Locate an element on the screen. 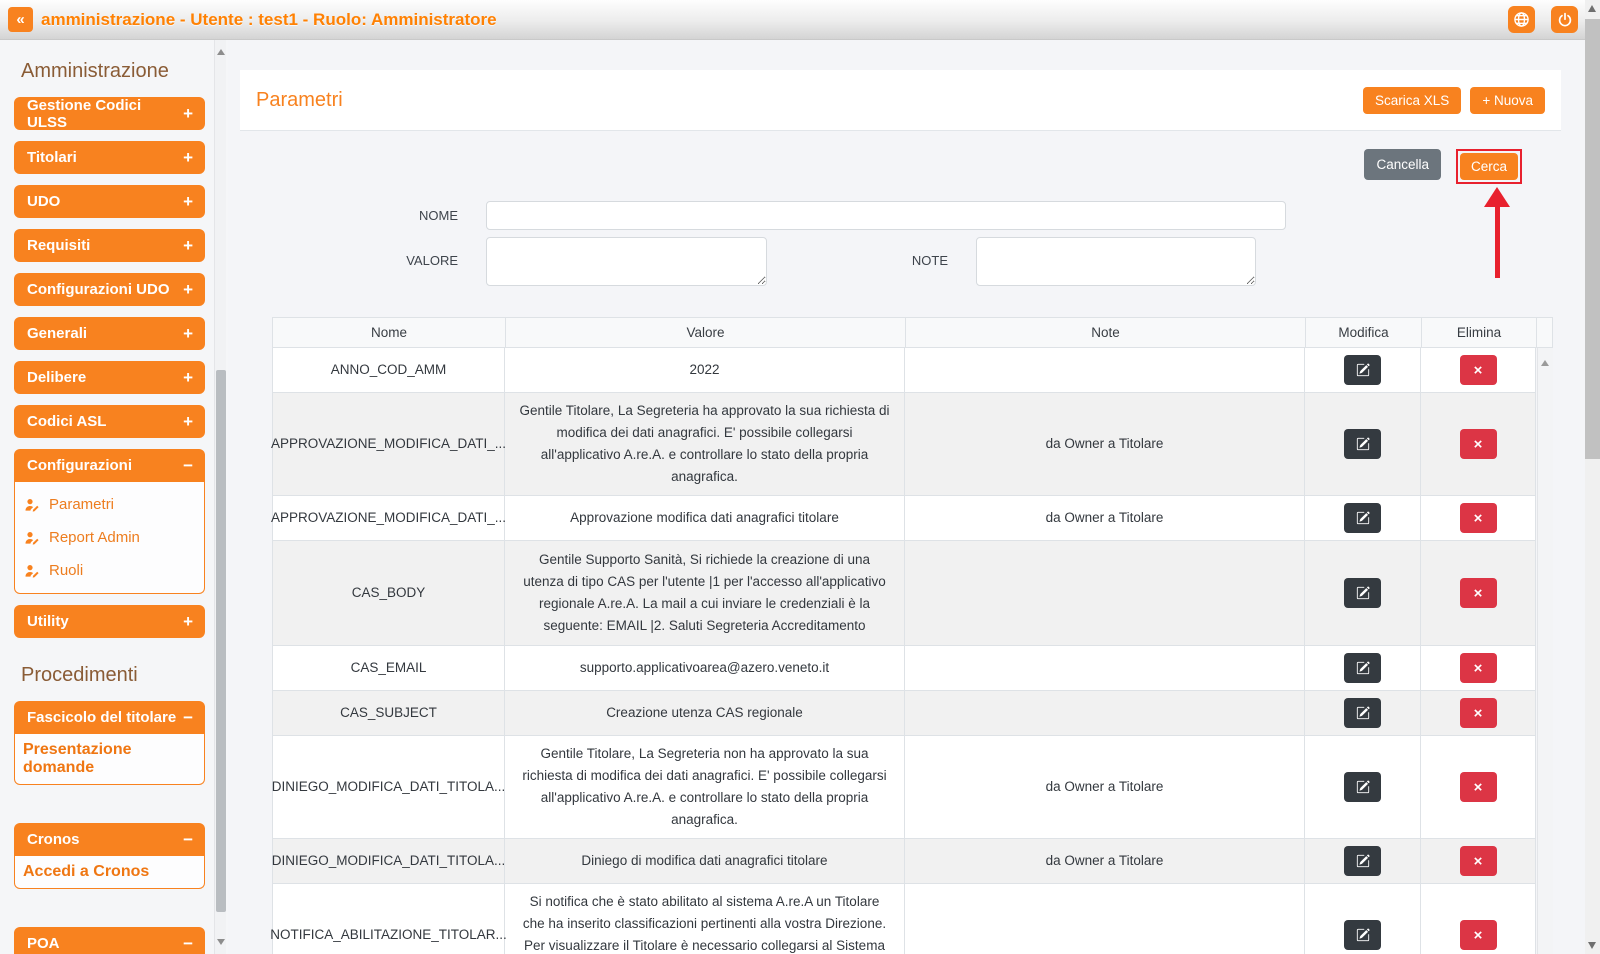 Image resolution: width=1600 pixels, height=954 pixels. sidebar-item-configurazioni: Configurazioni − is located at coordinates (109, 465).